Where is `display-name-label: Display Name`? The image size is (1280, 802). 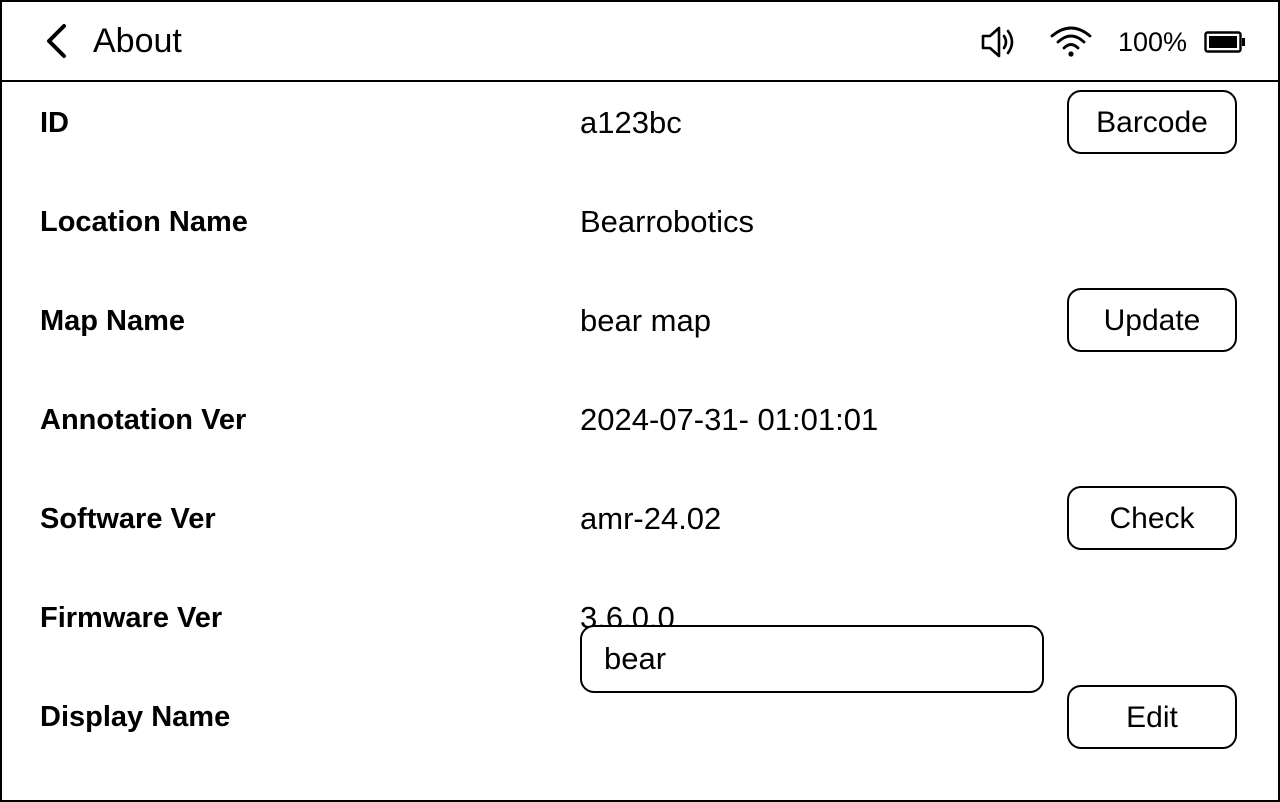 display-name-label: Display Name is located at coordinates (135, 717).